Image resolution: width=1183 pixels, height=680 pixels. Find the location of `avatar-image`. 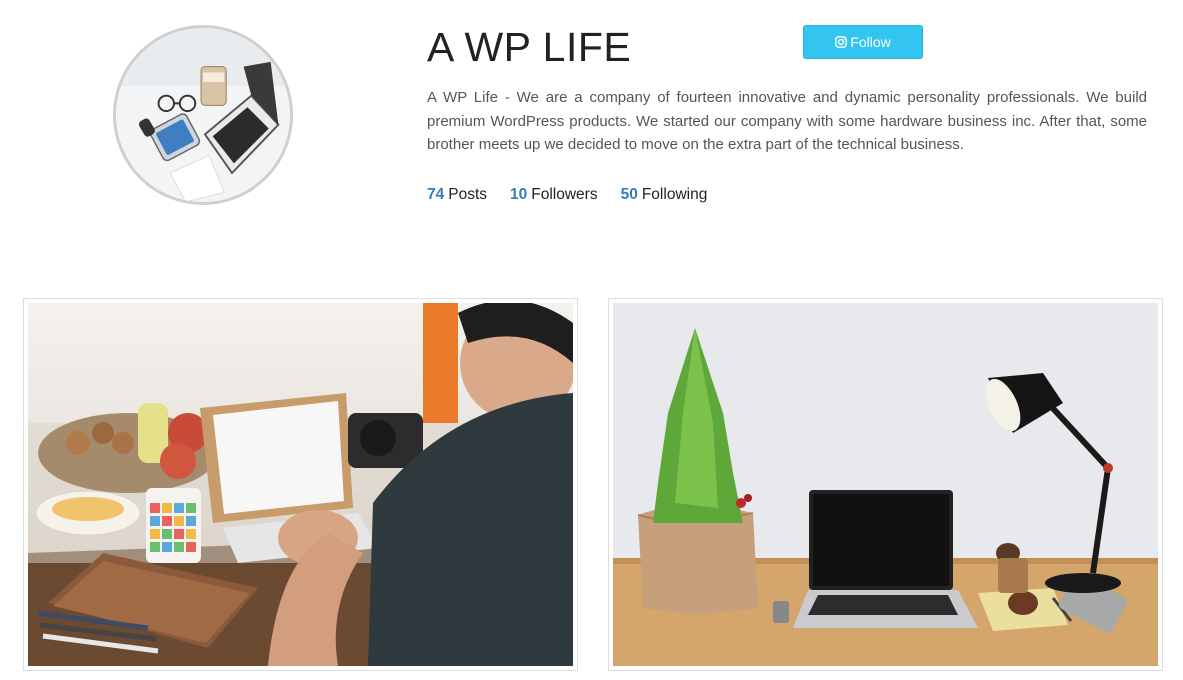

avatar-image is located at coordinates (203, 115).